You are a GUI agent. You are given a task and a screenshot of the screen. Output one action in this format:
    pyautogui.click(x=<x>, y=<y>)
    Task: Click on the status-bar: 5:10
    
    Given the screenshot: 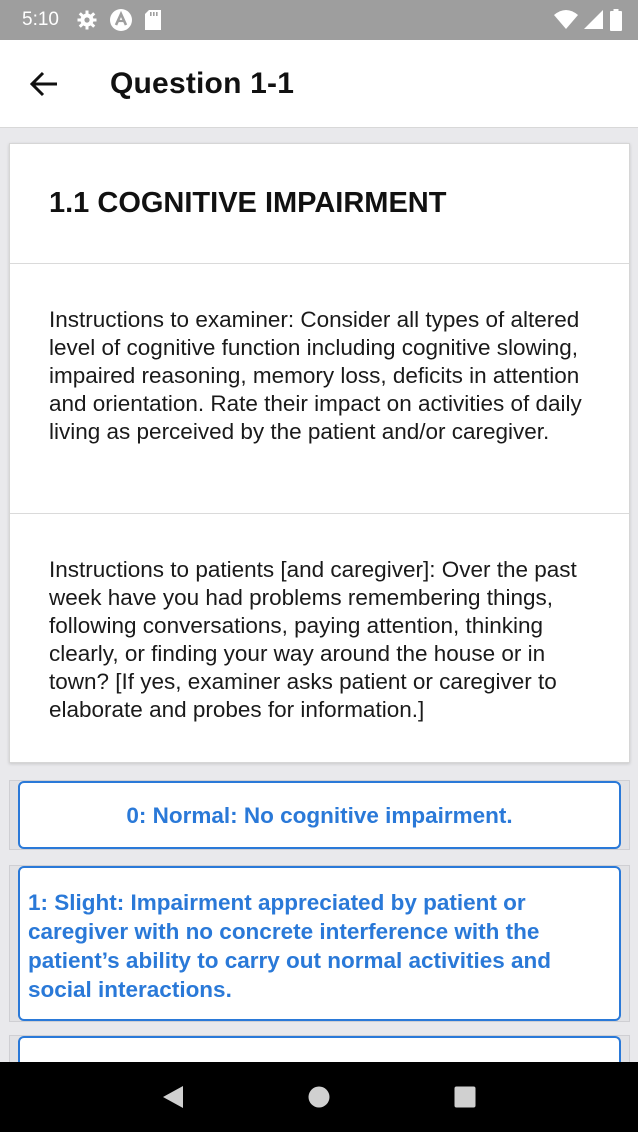 What is the action you would take?
    pyautogui.click(x=319, y=20)
    